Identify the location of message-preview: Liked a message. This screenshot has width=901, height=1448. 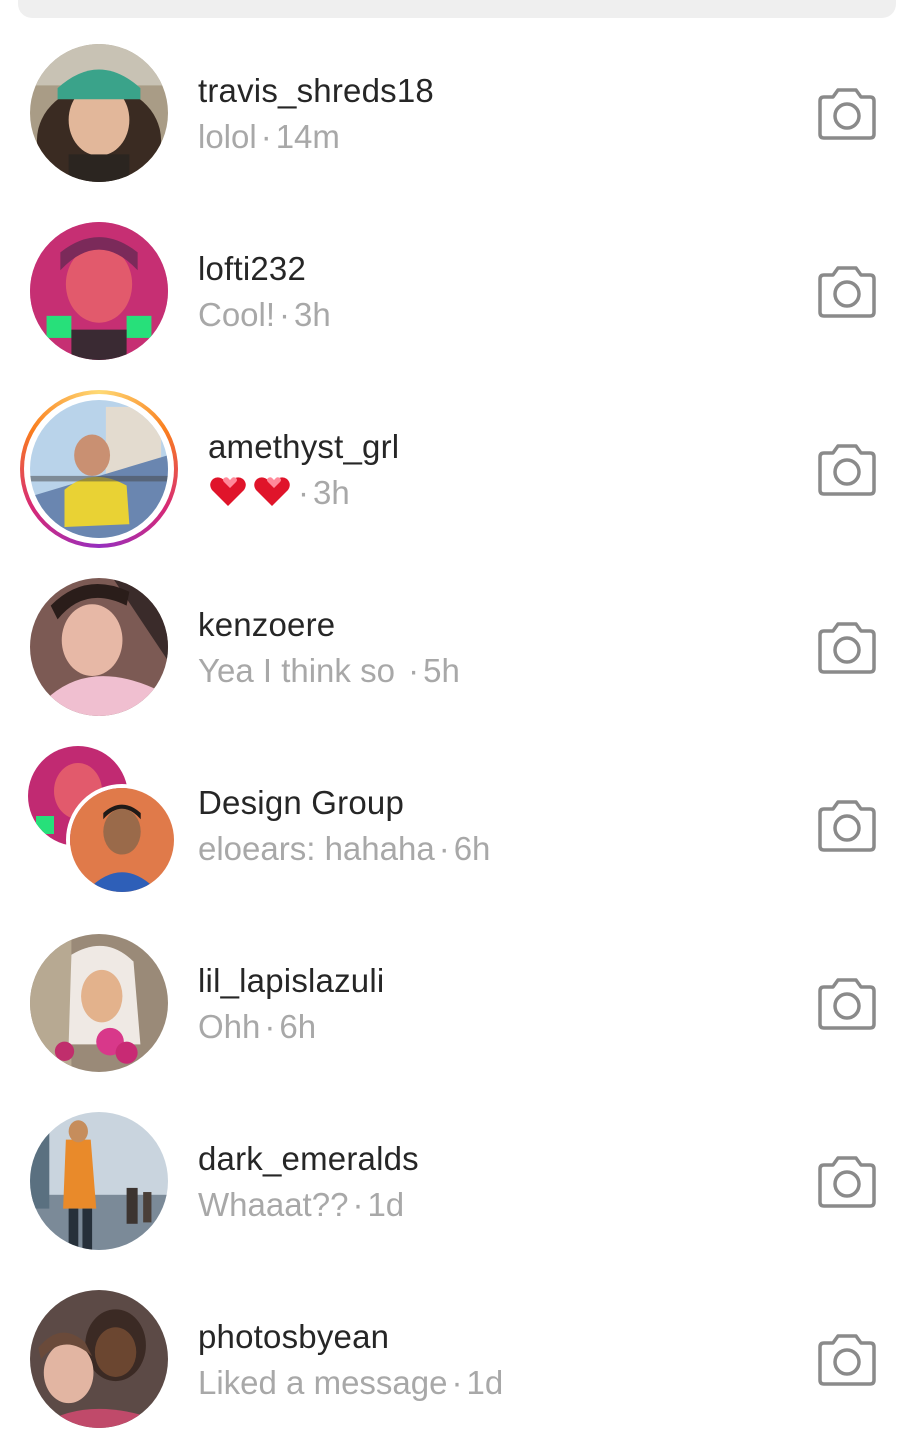
(323, 1382).